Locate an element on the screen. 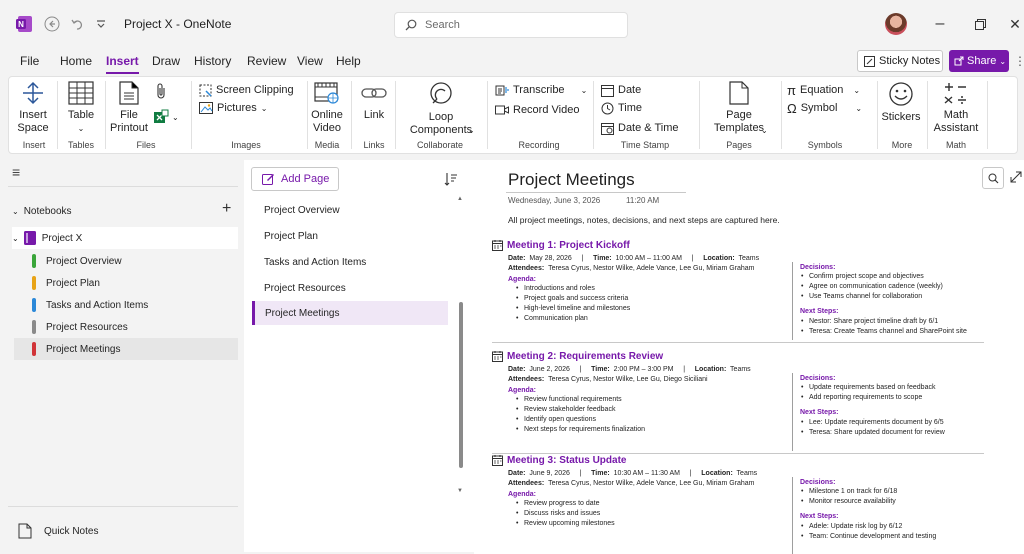 The image size is (1024, 554). separator is located at coordinates (105, 115).